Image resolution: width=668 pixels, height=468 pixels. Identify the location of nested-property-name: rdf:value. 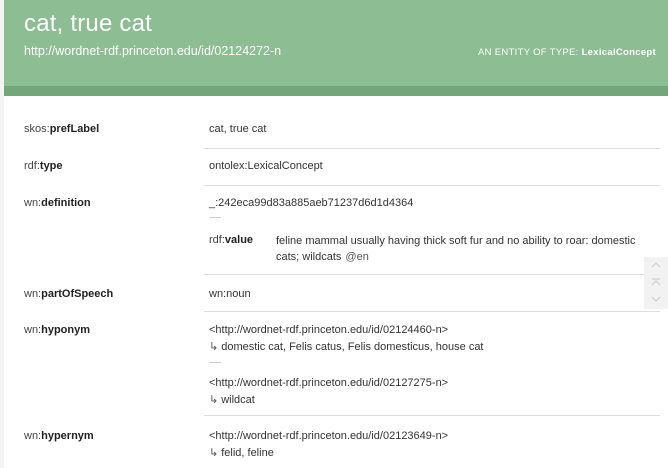
(231, 240).